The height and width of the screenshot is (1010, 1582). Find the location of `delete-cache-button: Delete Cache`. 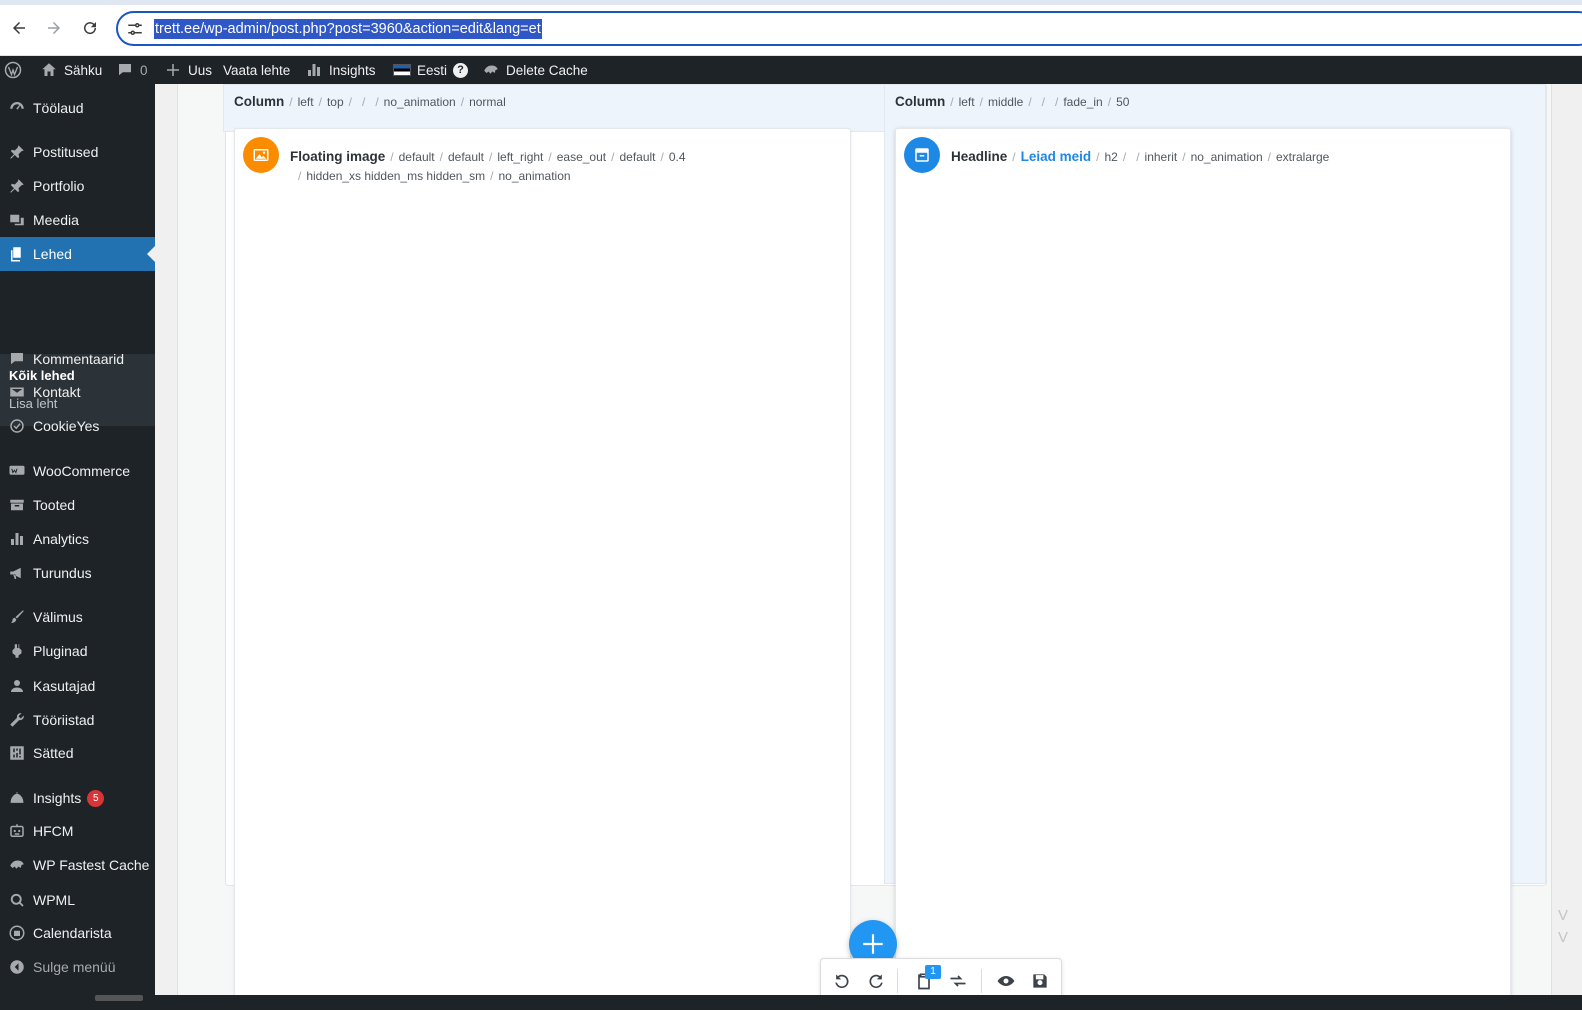

delete-cache-button: Delete Cache is located at coordinates (535, 70).